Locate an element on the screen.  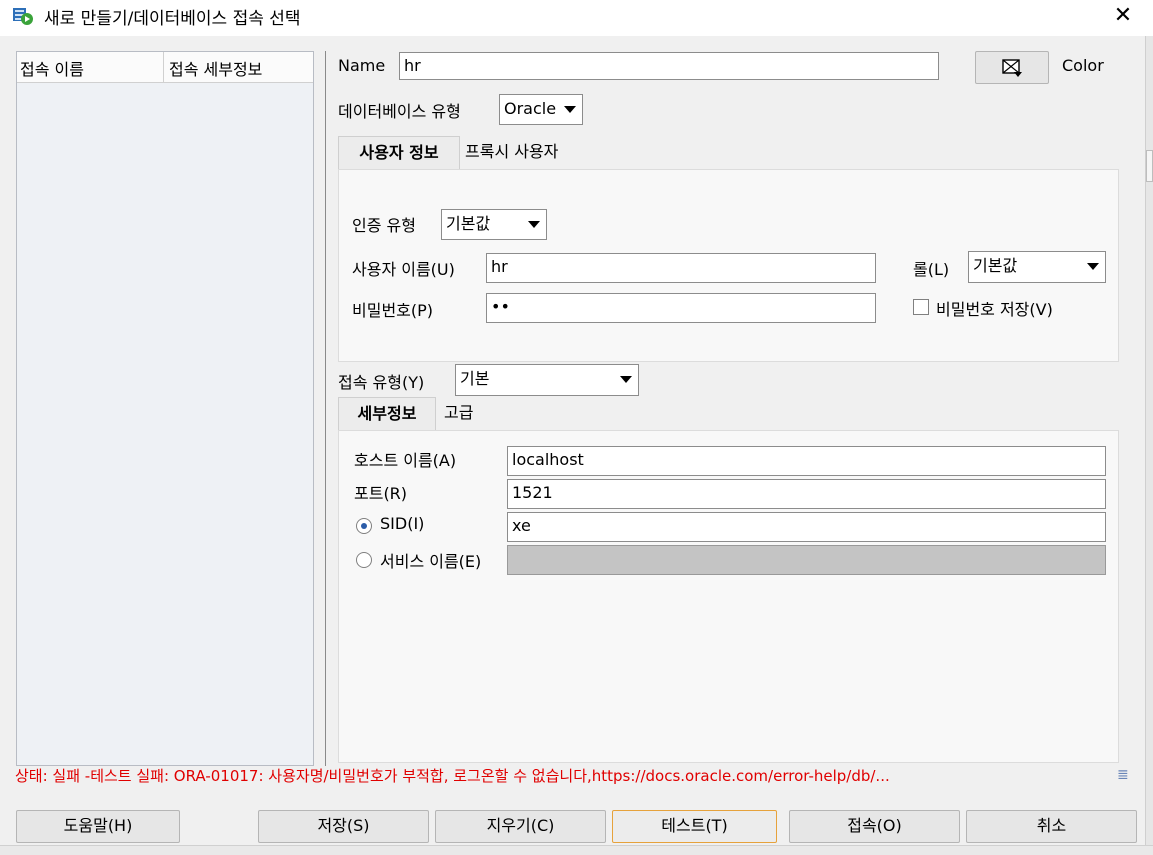
color-picker-icon is located at coordinates (1012, 68).